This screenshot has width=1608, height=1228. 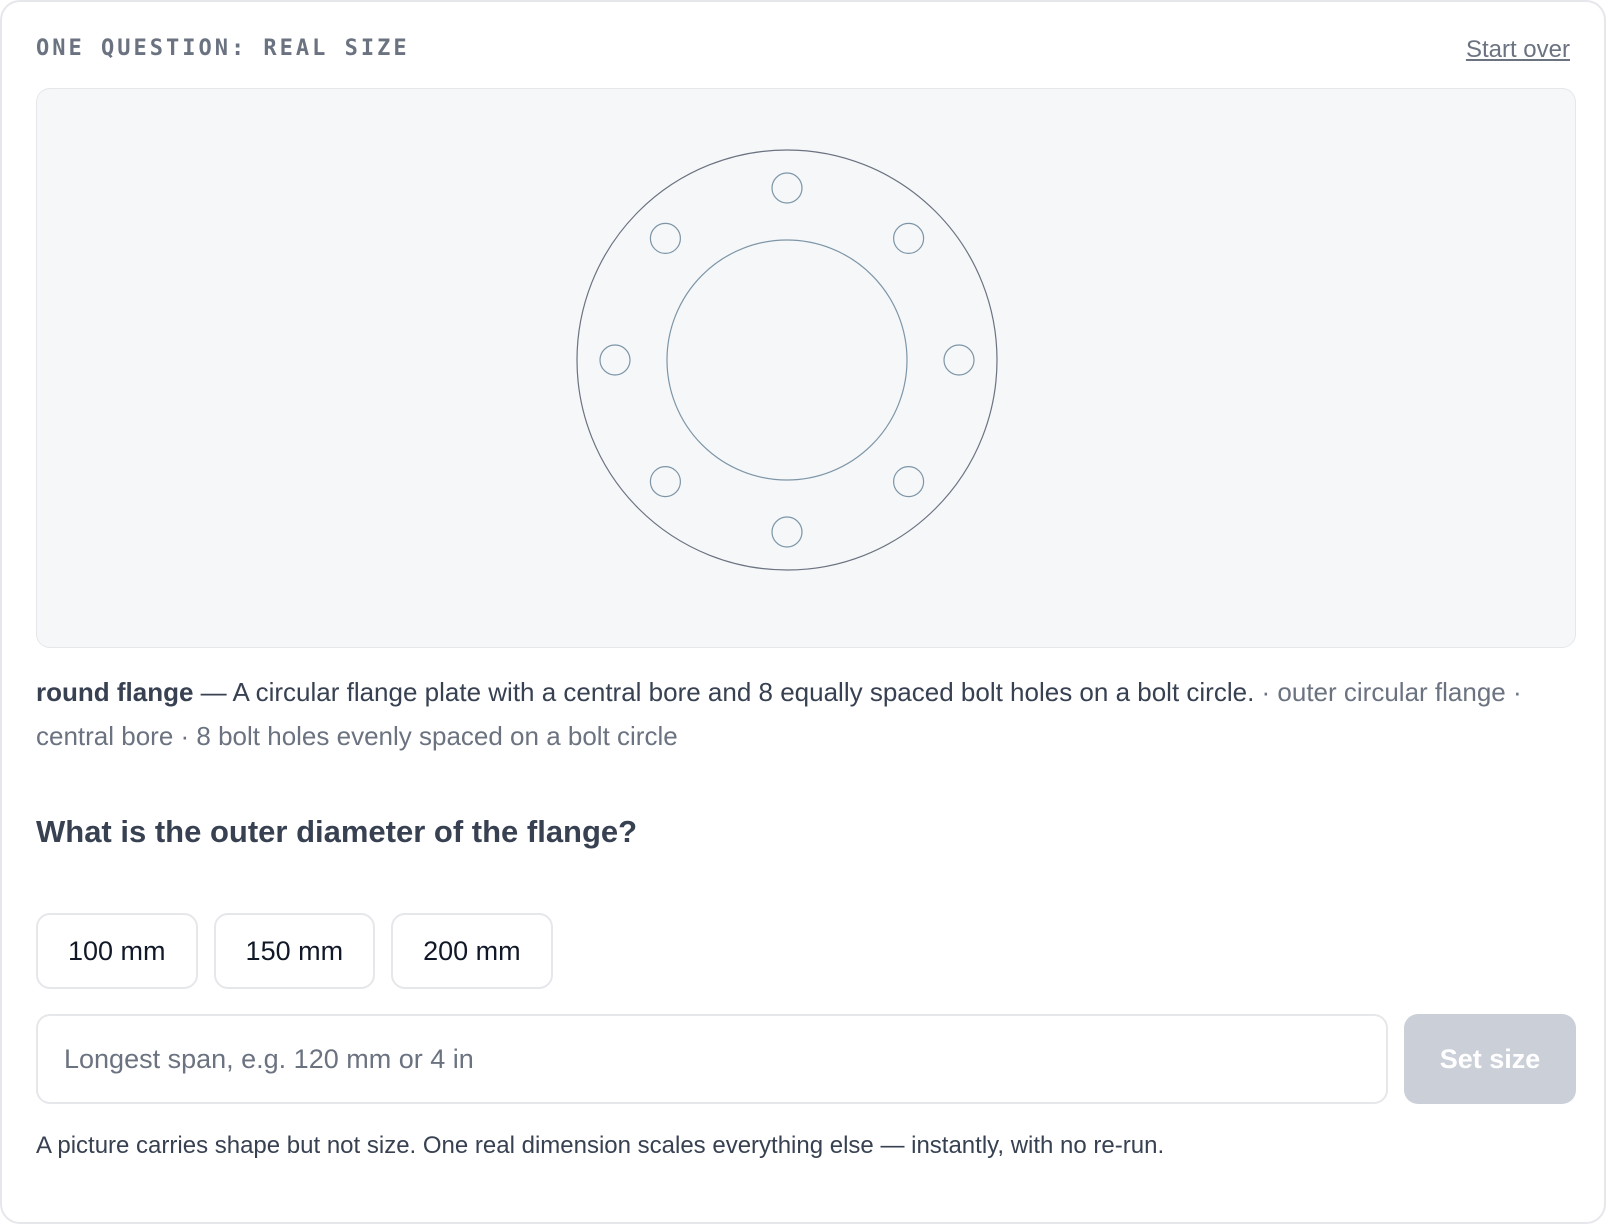 I want to click on flange-drawing, so click(x=787, y=360).